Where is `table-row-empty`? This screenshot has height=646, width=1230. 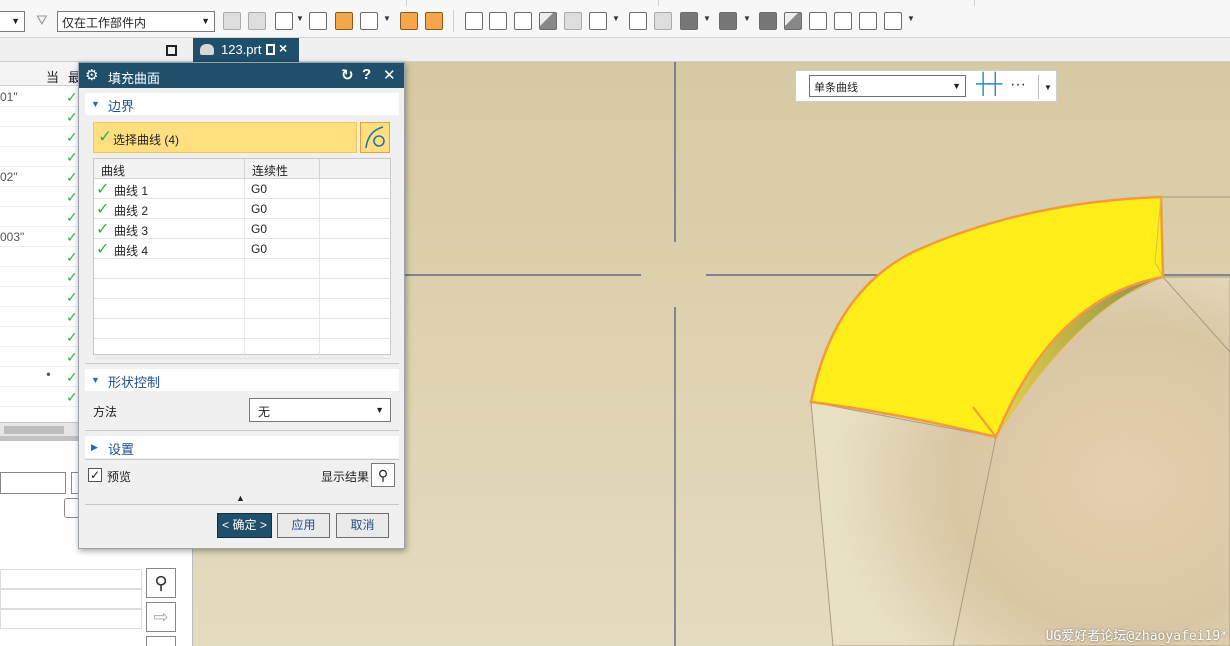 table-row-empty is located at coordinates (242, 349).